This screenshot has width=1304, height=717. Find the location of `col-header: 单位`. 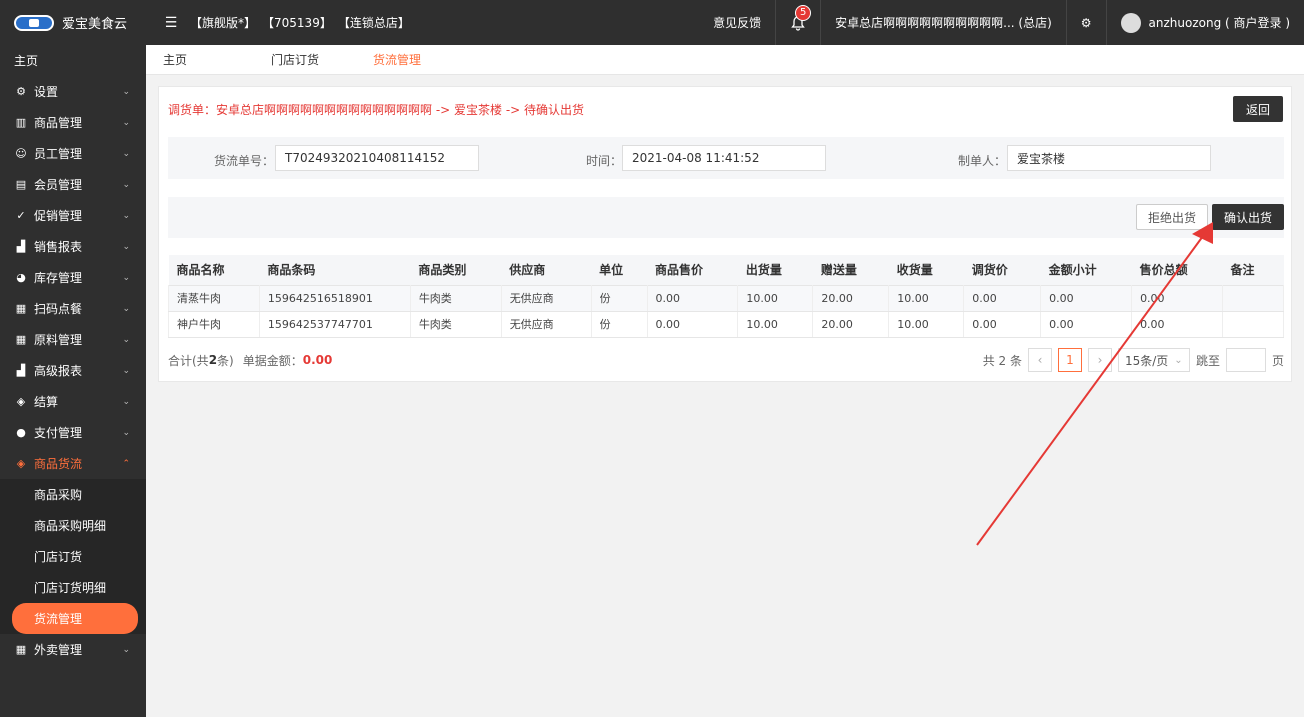

col-header: 单位 is located at coordinates (619, 270).